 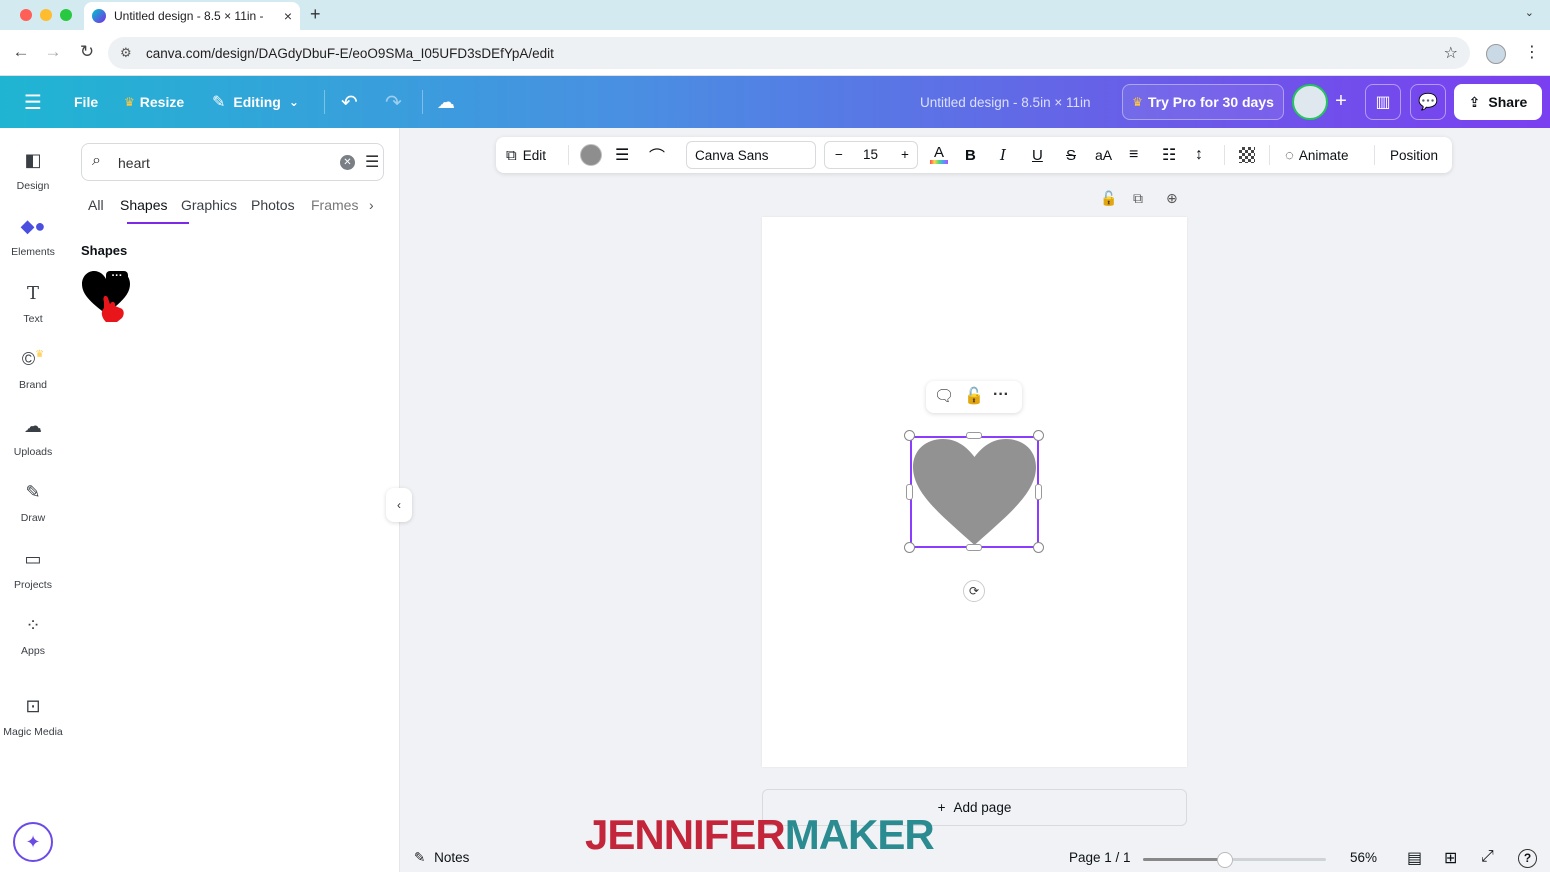 I want to click on insights-chart-icon: ▥, so click(x=1383, y=102).